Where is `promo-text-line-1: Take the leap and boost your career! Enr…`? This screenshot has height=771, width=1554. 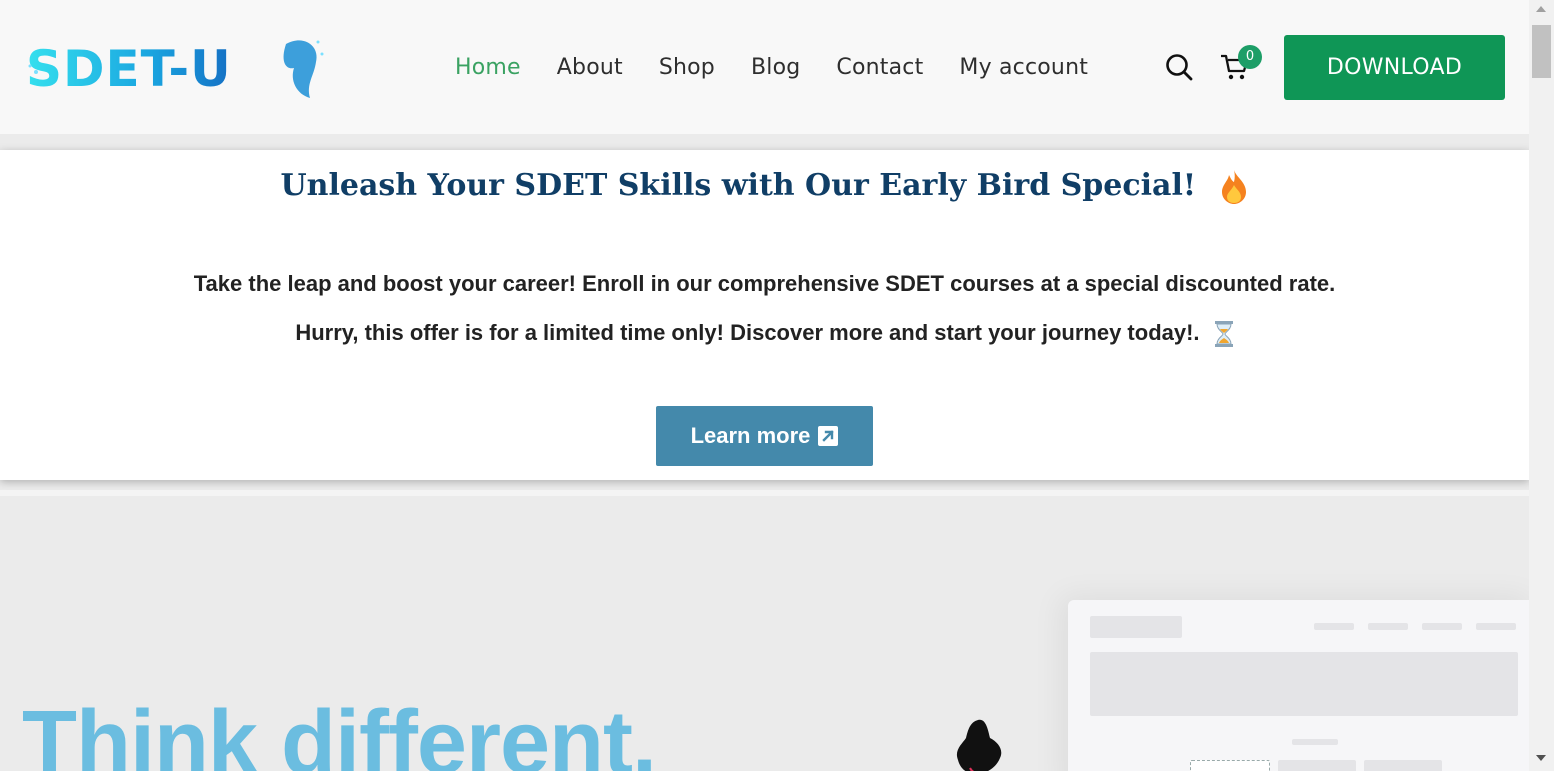
promo-text-line-1: Take the leap and boost your career! Enr… is located at coordinates (764, 283).